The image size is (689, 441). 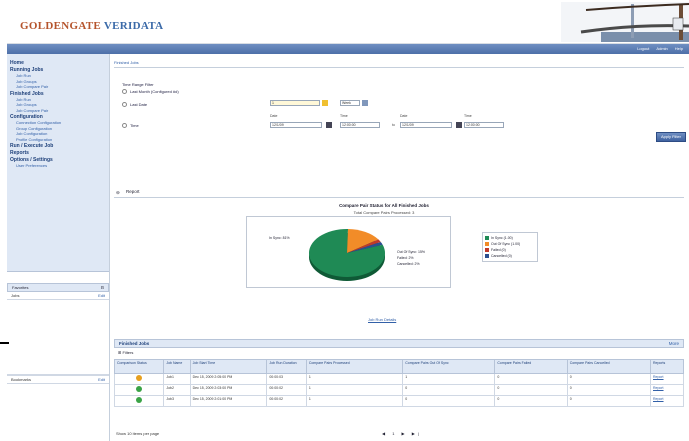 What do you see at coordinates (405, 258) in the screenshot?
I see `pie-label-2: Failed: 2%` at bounding box center [405, 258].